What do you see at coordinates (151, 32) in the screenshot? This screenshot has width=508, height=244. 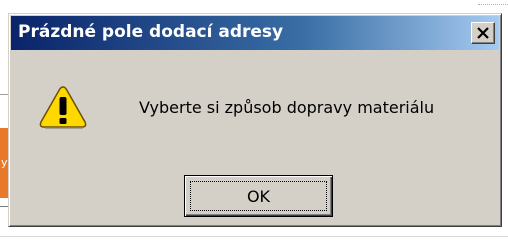 I see `dialog-title: Prázdné pole dodací adresy` at bounding box center [151, 32].